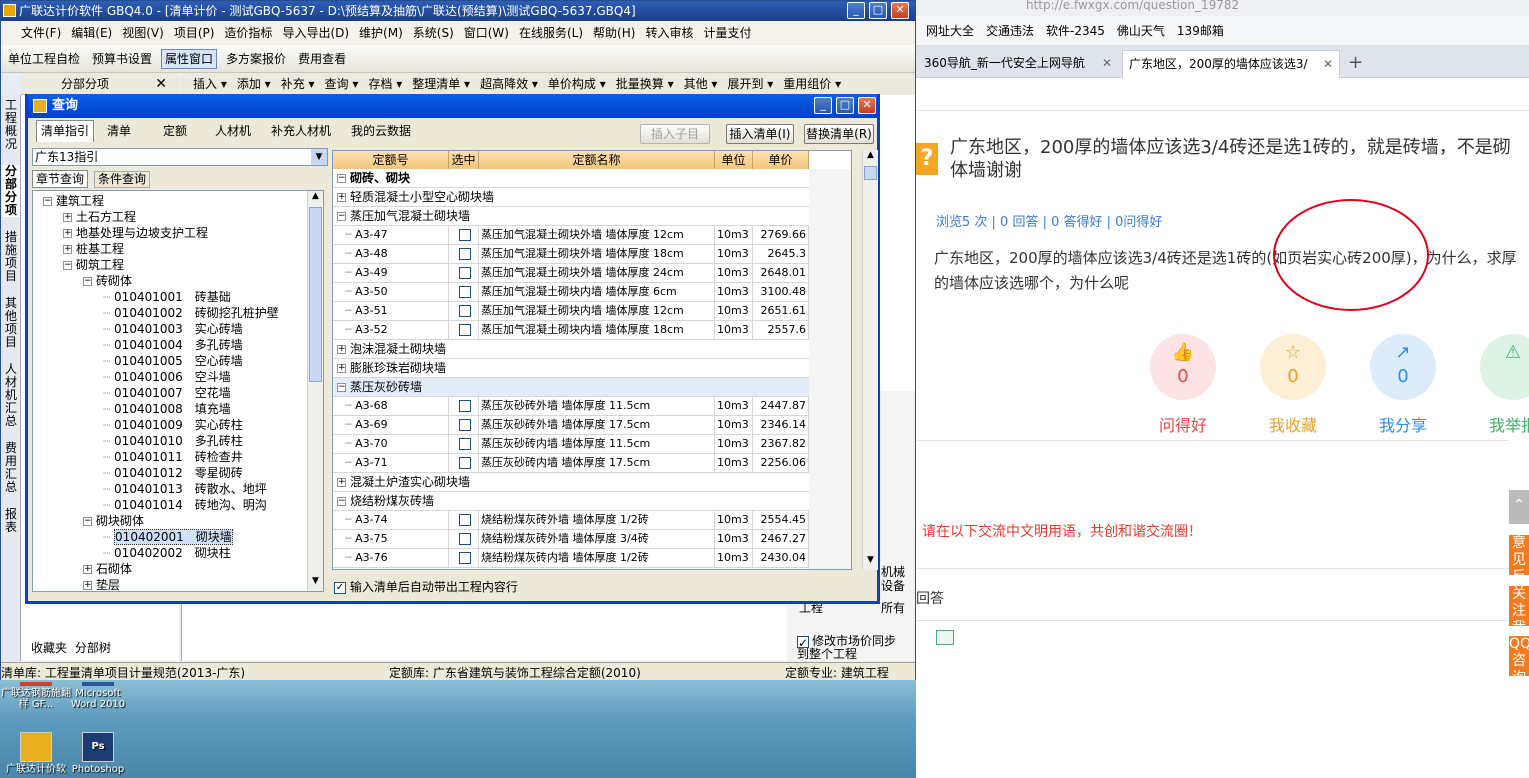  What do you see at coordinates (107, 569) in the screenshot?
I see `tree-node: + 石砌体` at bounding box center [107, 569].